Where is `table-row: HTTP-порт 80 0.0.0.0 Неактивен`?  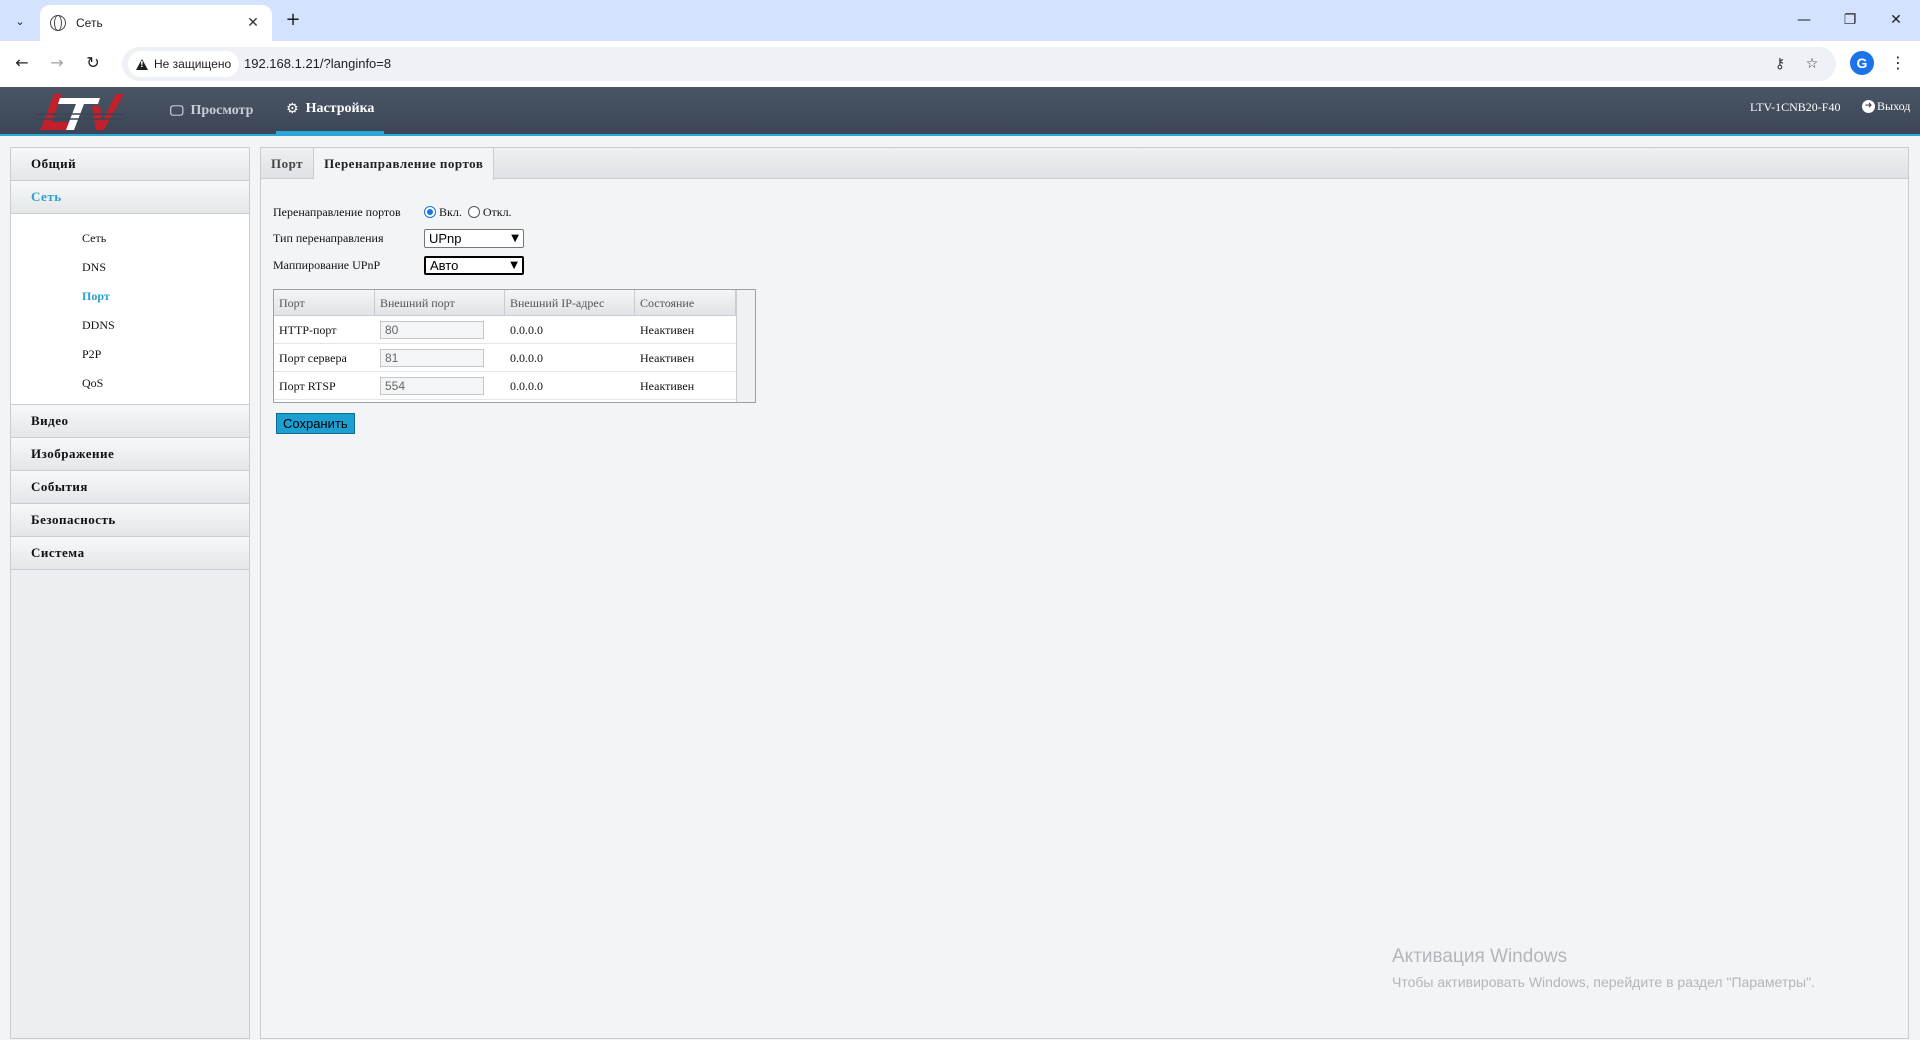 table-row: HTTP-порт 80 0.0.0.0 Неактивен is located at coordinates (514, 330).